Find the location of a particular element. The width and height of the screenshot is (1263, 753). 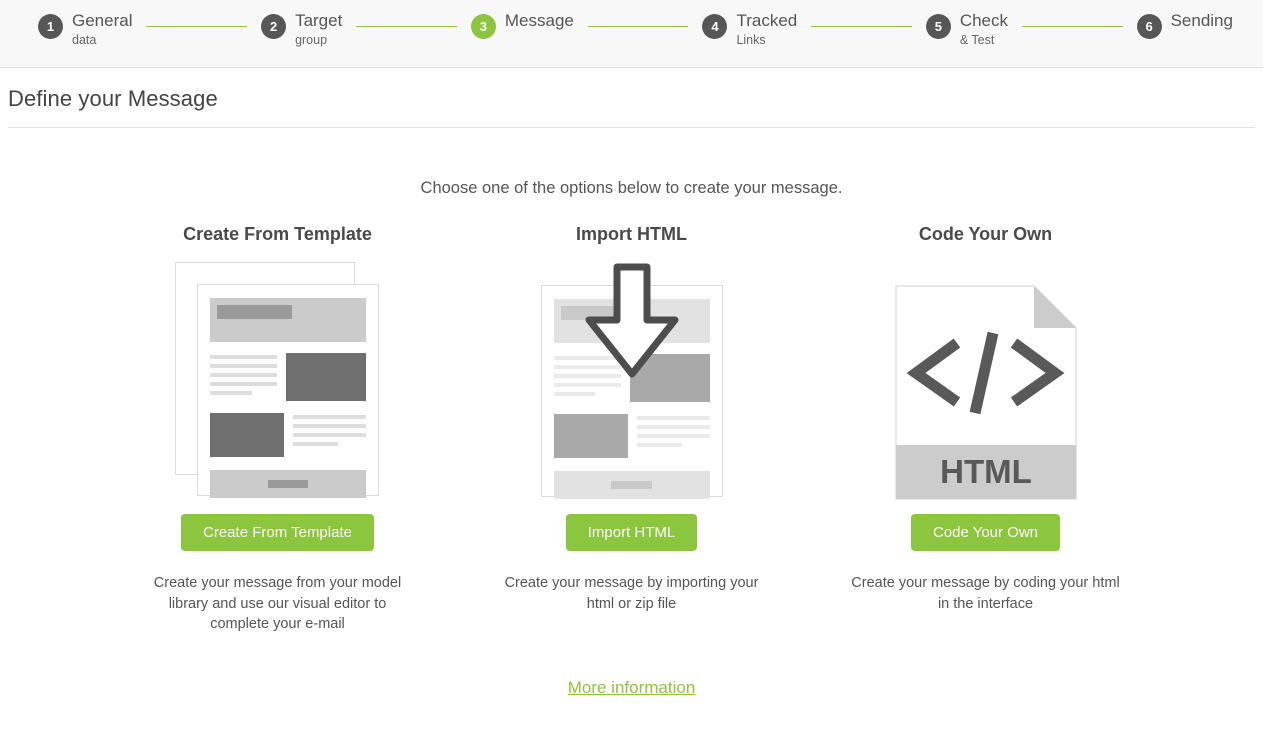

step-general: 1 General data is located at coordinates (85, 29).